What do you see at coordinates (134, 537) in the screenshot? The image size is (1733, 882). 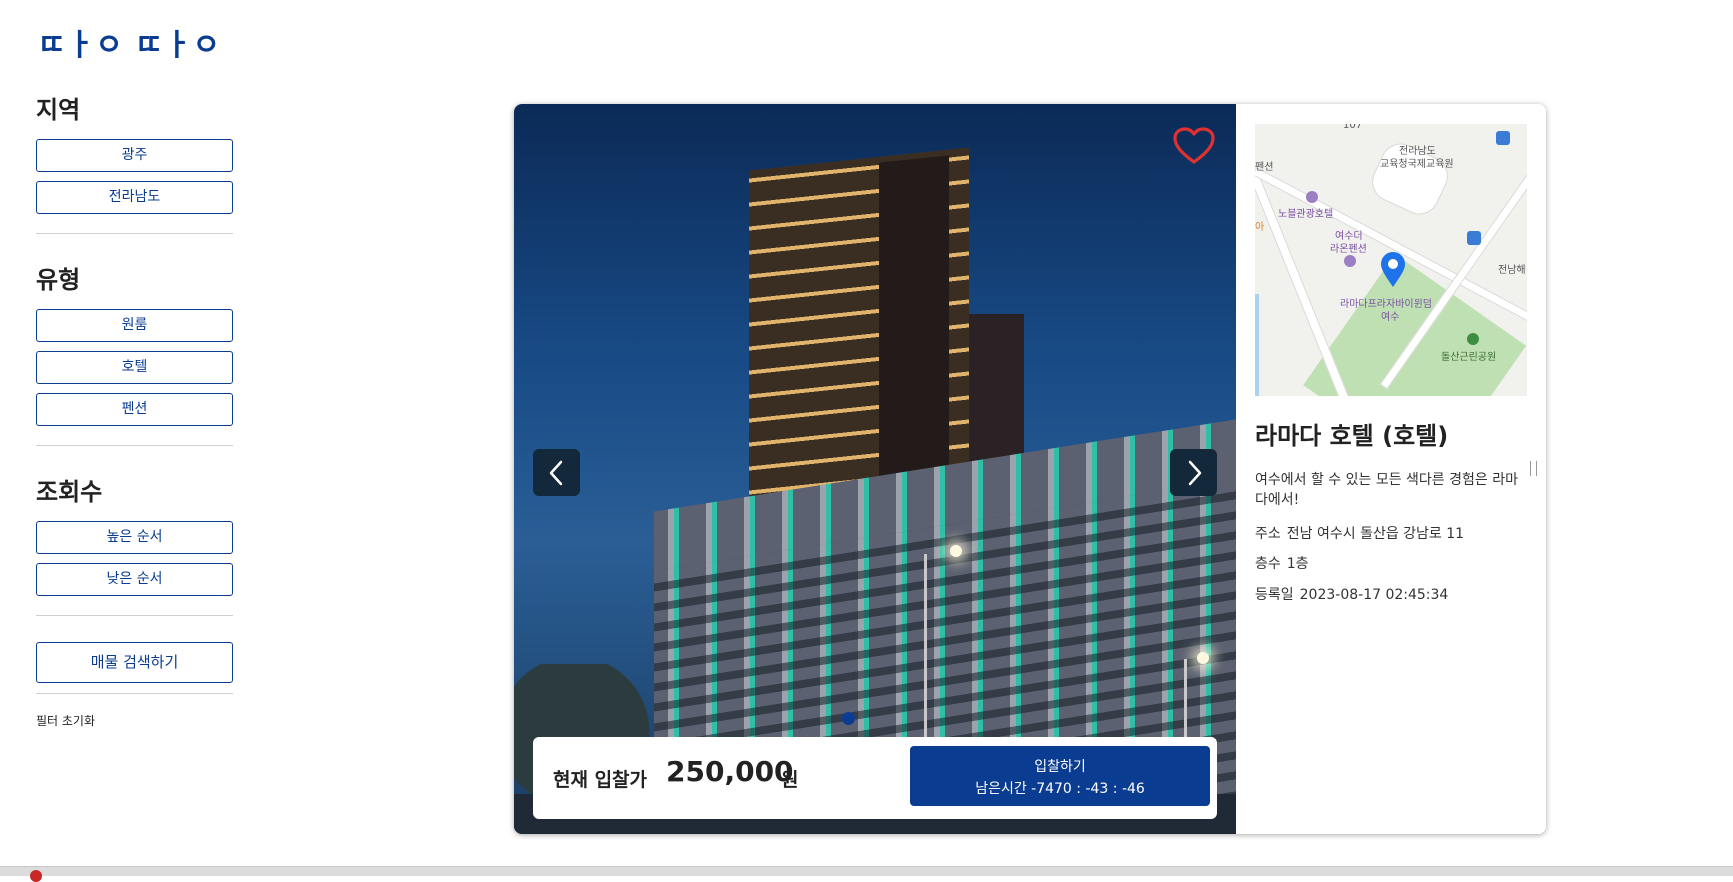 I see `views-filter-high: 높은 순서` at bounding box center [134, 537].